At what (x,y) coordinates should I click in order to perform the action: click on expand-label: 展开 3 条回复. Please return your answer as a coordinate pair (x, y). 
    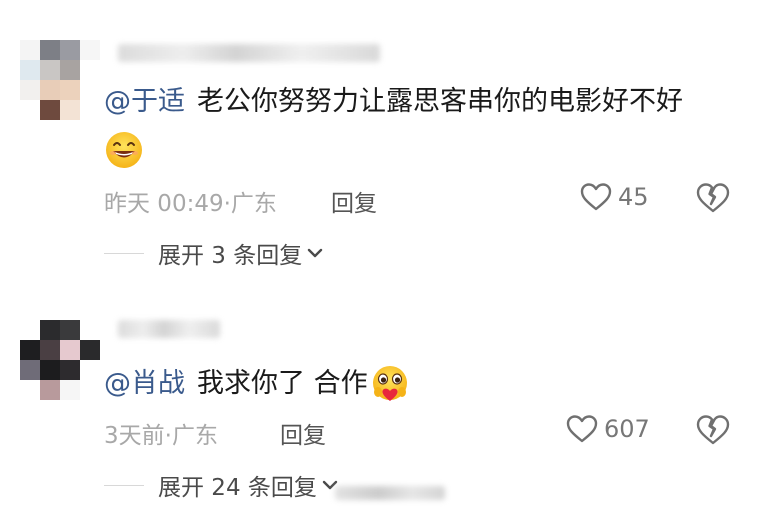
    Looking at the image, I should click on (230, 256).